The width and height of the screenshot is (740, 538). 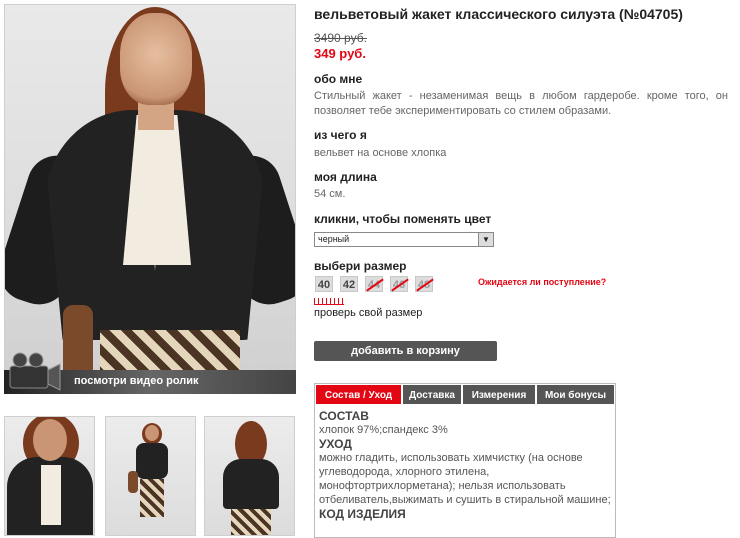 I want to click on color-heading: кликни, чтобы поменять цвет, so click(x=403, y=219).